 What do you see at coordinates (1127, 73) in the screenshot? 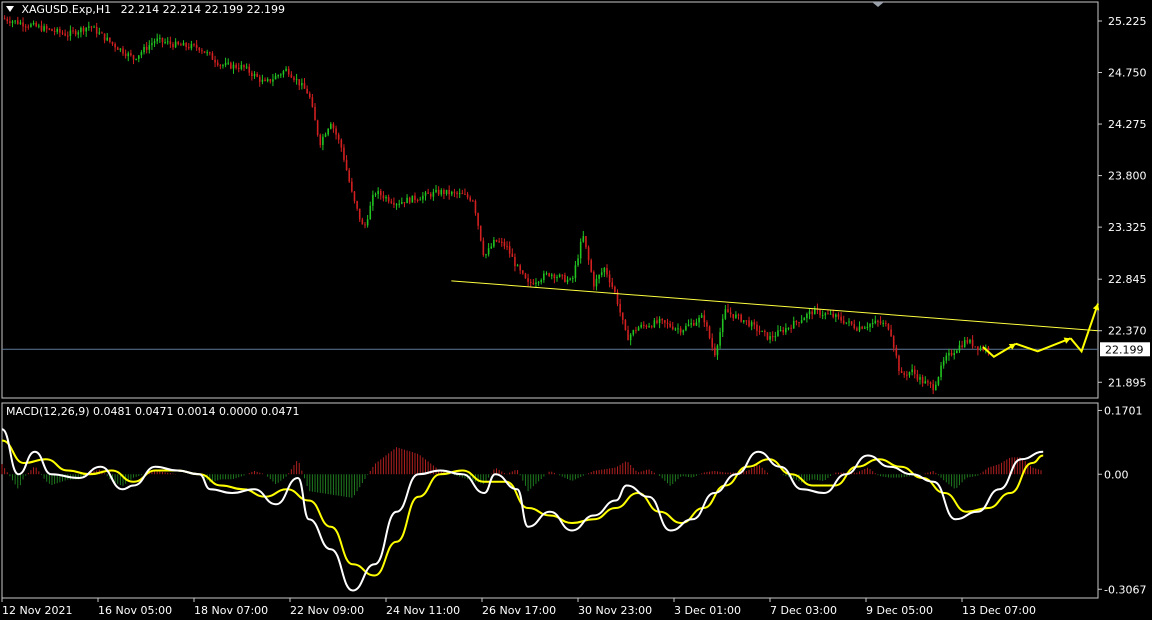
I see `price-tick-label: 24.750` at bounding box center [1127, 73].